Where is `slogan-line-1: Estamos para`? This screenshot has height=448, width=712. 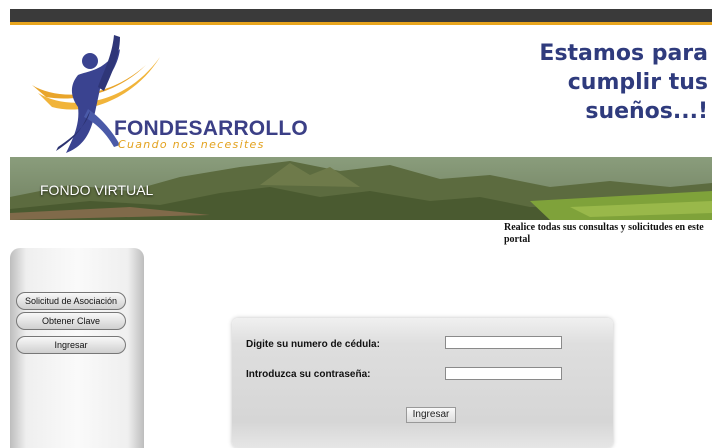 slogan-line-1: Estamos para is located at coordinates (623, 53).